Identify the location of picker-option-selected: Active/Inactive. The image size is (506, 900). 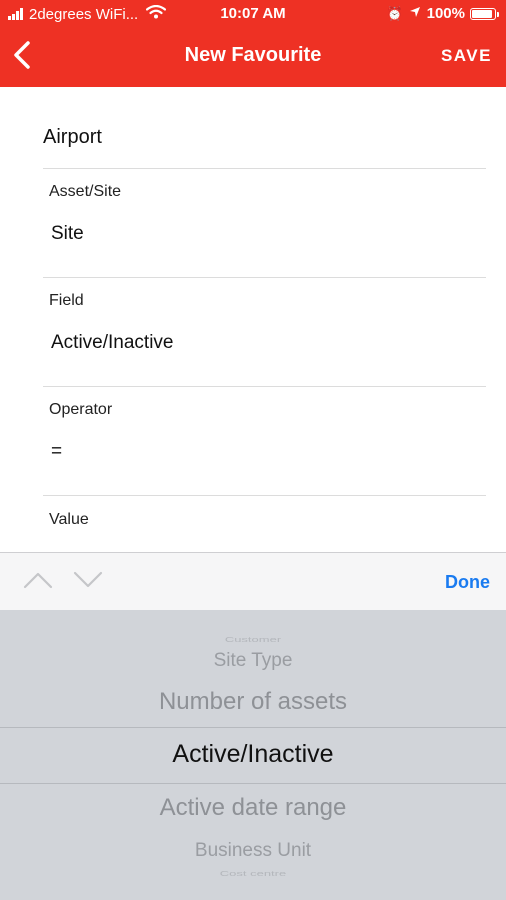
(253, 754).